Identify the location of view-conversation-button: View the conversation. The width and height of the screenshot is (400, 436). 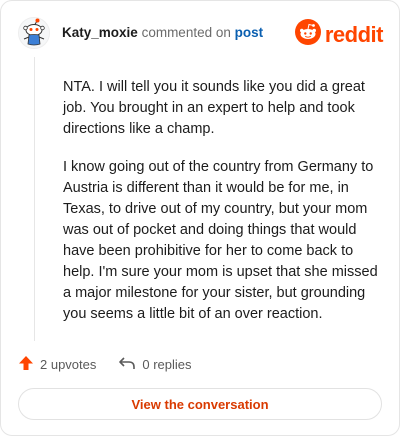
(200, 404).